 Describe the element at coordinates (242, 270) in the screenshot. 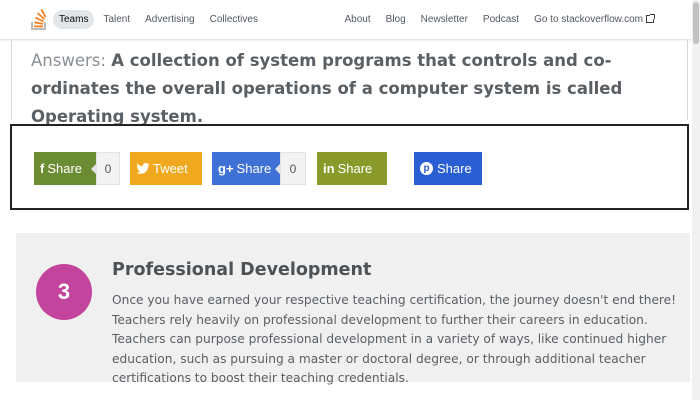

I see `card-title: Professional Development` at that location.